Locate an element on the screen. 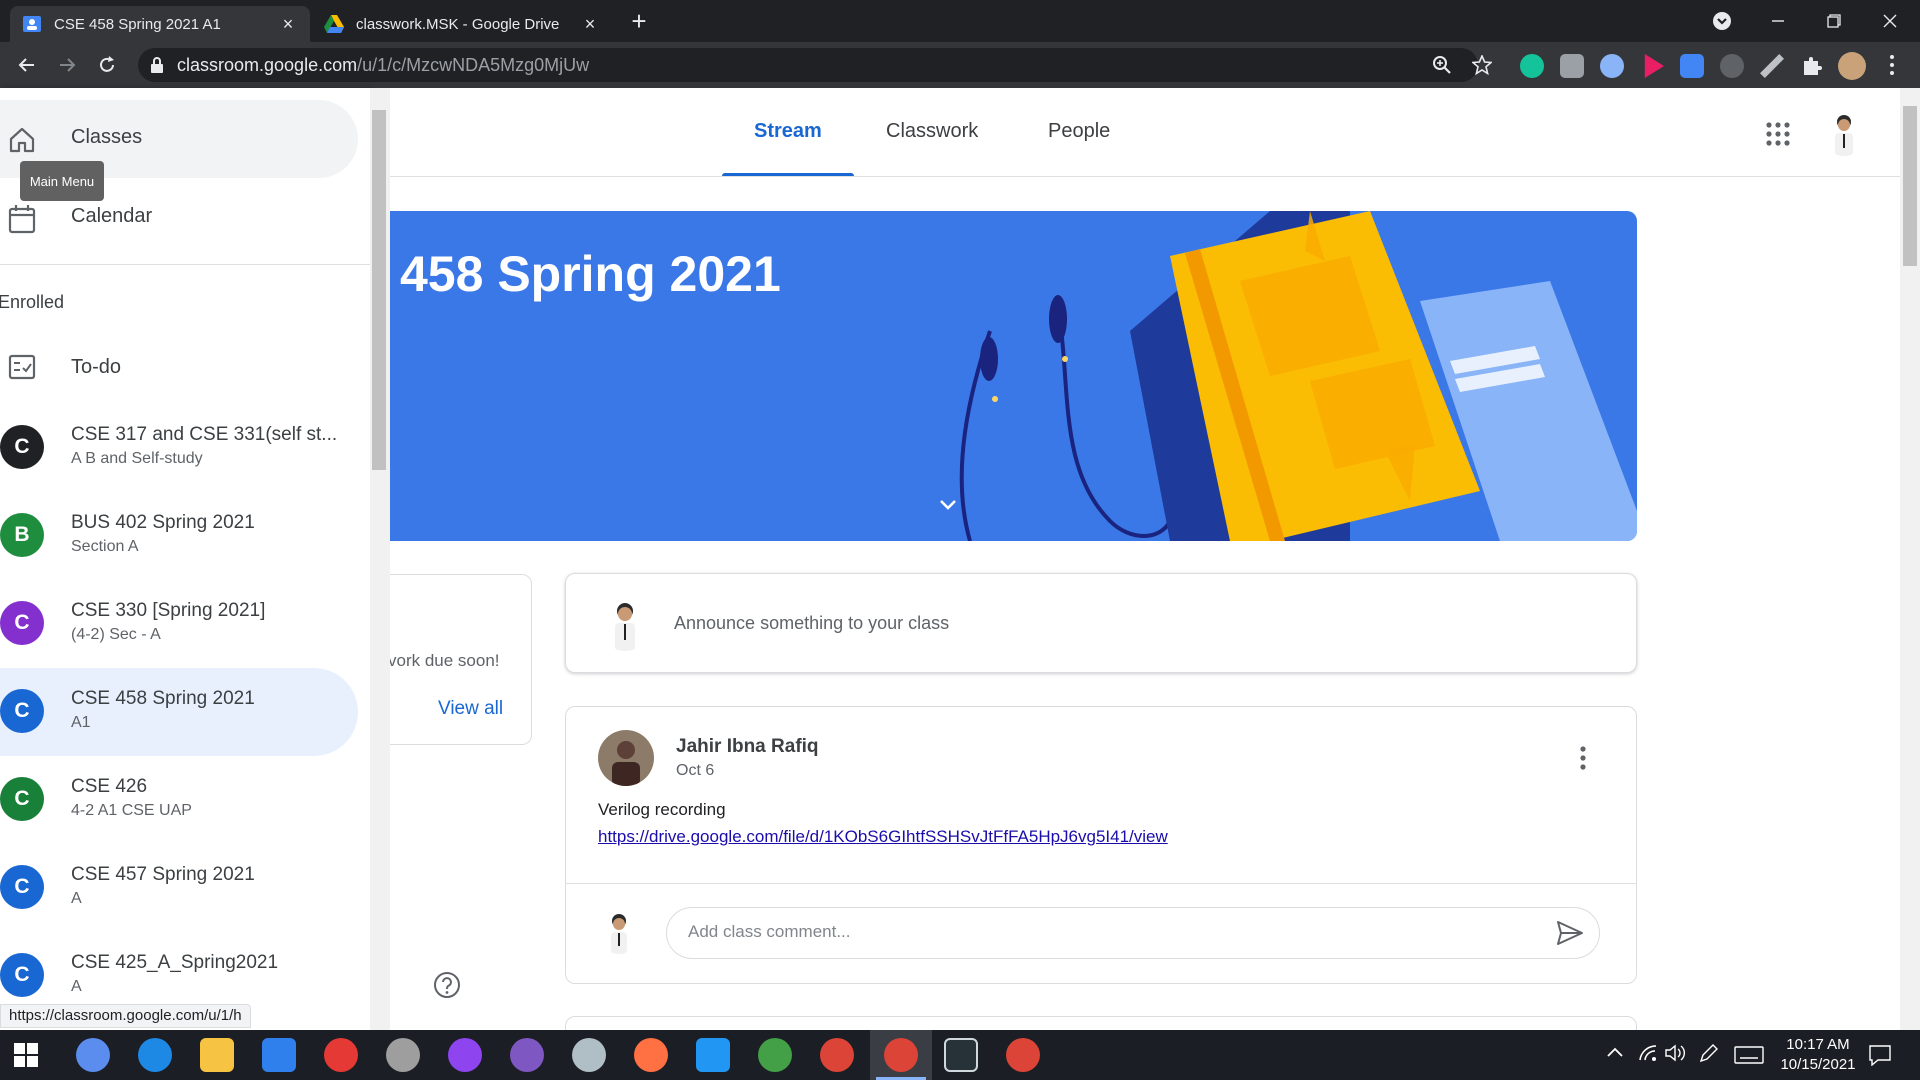  chevron-down-icon is located at coordinates (948, 505).